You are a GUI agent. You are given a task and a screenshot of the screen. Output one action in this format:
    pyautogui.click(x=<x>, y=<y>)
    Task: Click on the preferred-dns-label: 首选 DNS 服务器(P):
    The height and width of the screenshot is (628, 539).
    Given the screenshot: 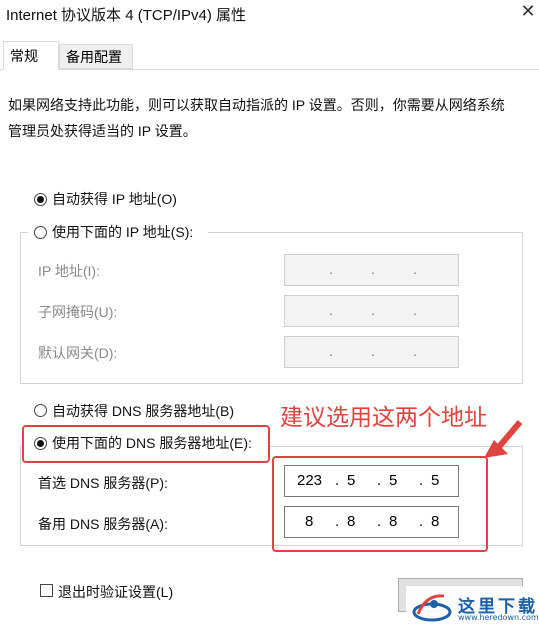 What is the action you would take?
    pyautogui.click(x=103, y=483)
    